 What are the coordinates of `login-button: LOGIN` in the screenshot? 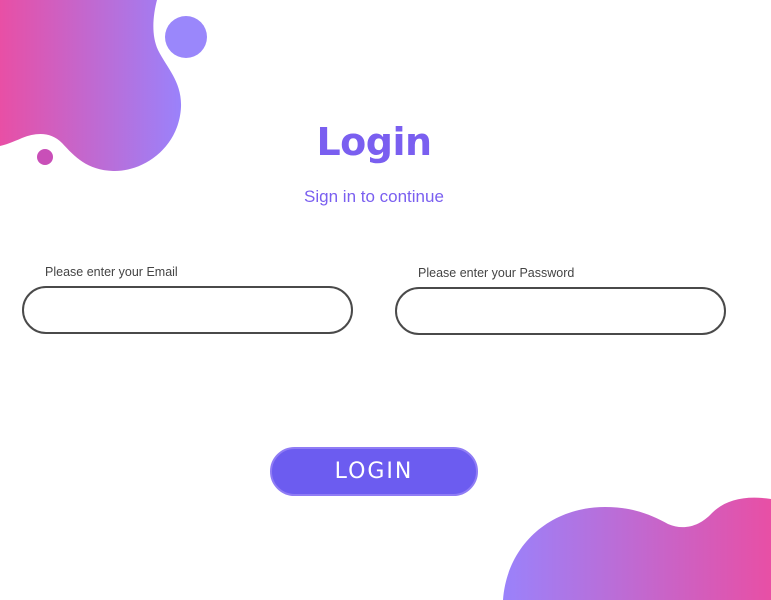 It's located at (374, 471).